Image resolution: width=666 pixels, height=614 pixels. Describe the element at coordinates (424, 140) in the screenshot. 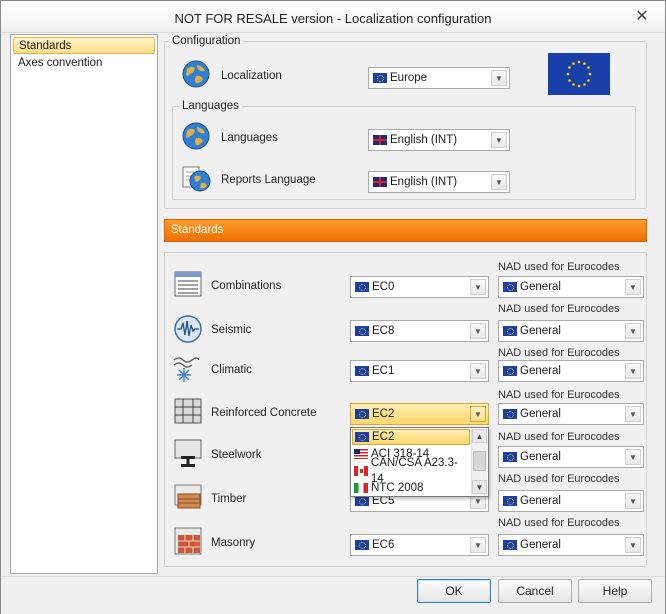

I see `languages-value: English (INT)` at that location.